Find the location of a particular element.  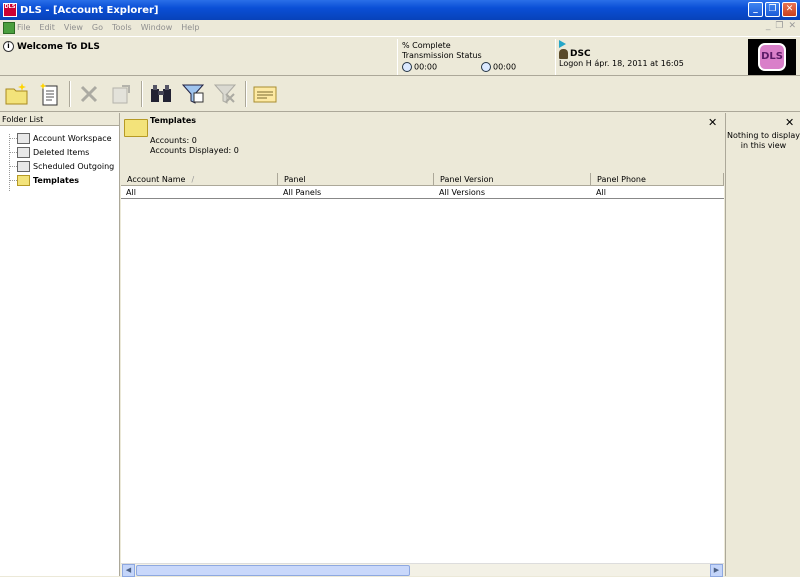

cell-panel: All Panels is located at coordinates (302, 192).